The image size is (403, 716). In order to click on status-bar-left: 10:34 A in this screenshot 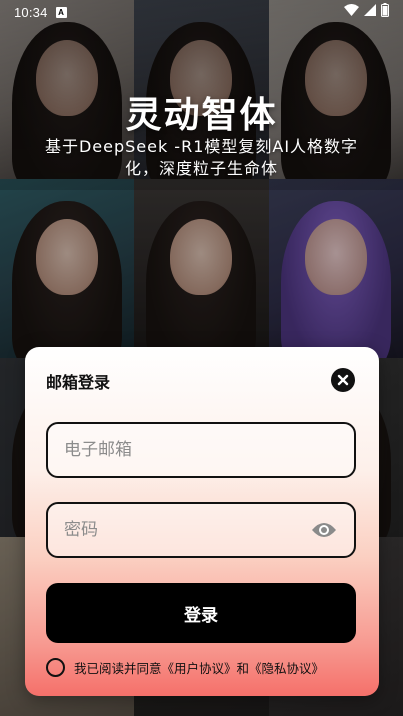, I will do `click(40, 12)`.